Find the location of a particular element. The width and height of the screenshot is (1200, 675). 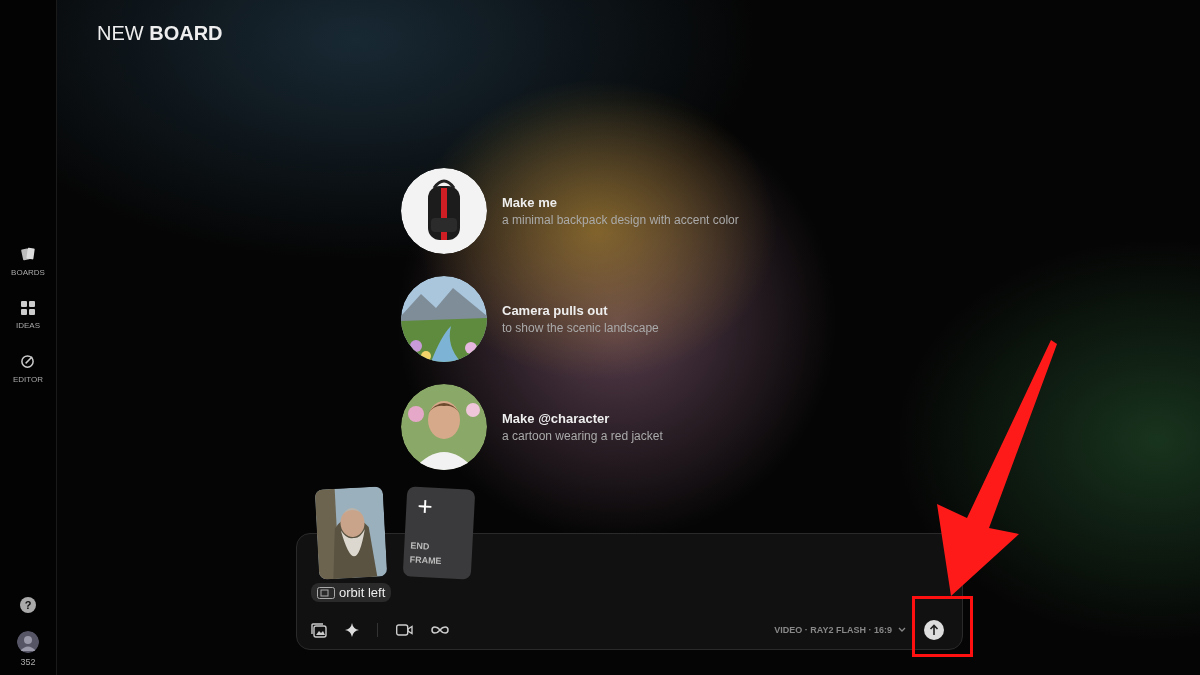

loop-icon is located at coordinates (440, 630).